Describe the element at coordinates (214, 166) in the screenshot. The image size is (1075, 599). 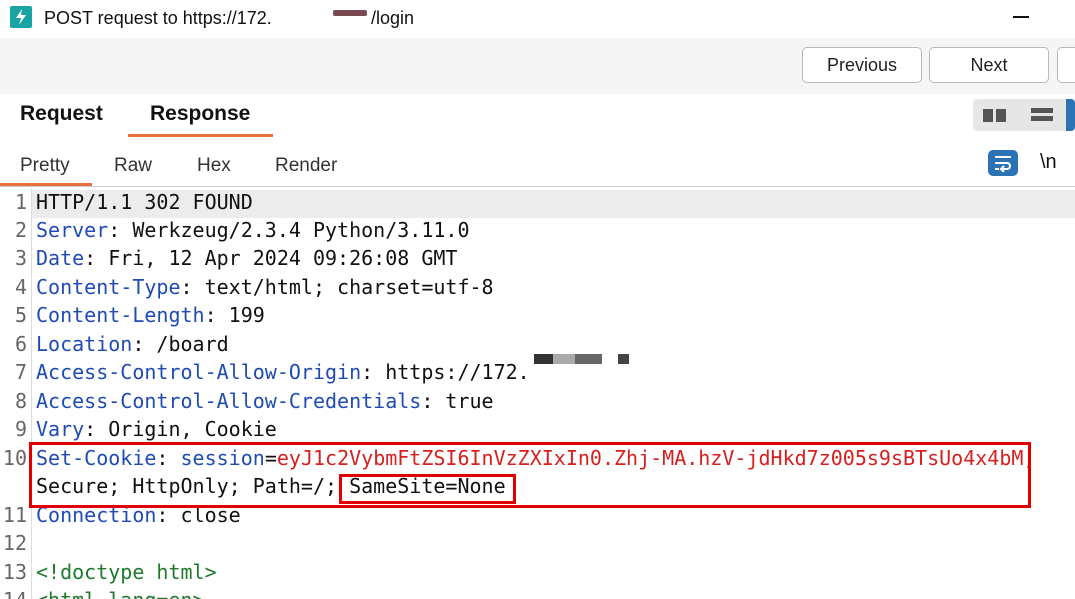
I see `tab-hex: Hex` at that location.